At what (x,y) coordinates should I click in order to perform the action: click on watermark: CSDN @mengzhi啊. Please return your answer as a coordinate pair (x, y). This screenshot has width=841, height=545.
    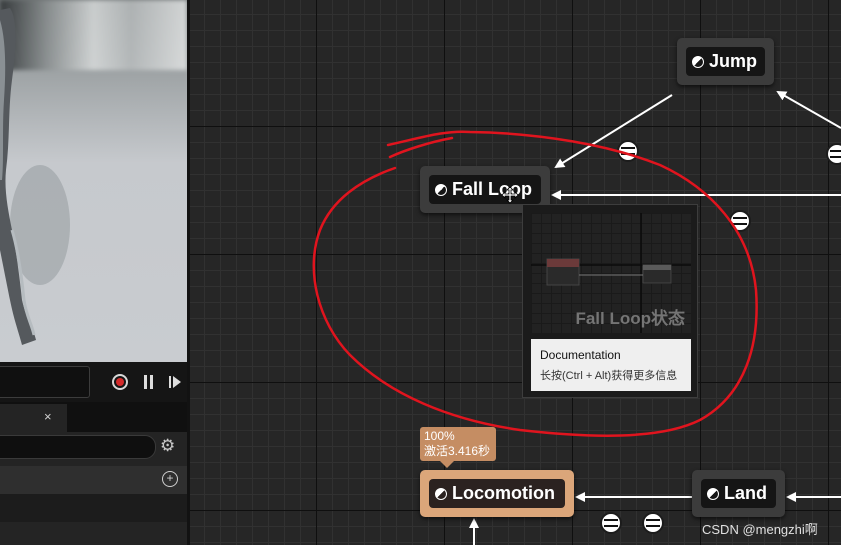
    Looking at the image, I should click on (760, 529).